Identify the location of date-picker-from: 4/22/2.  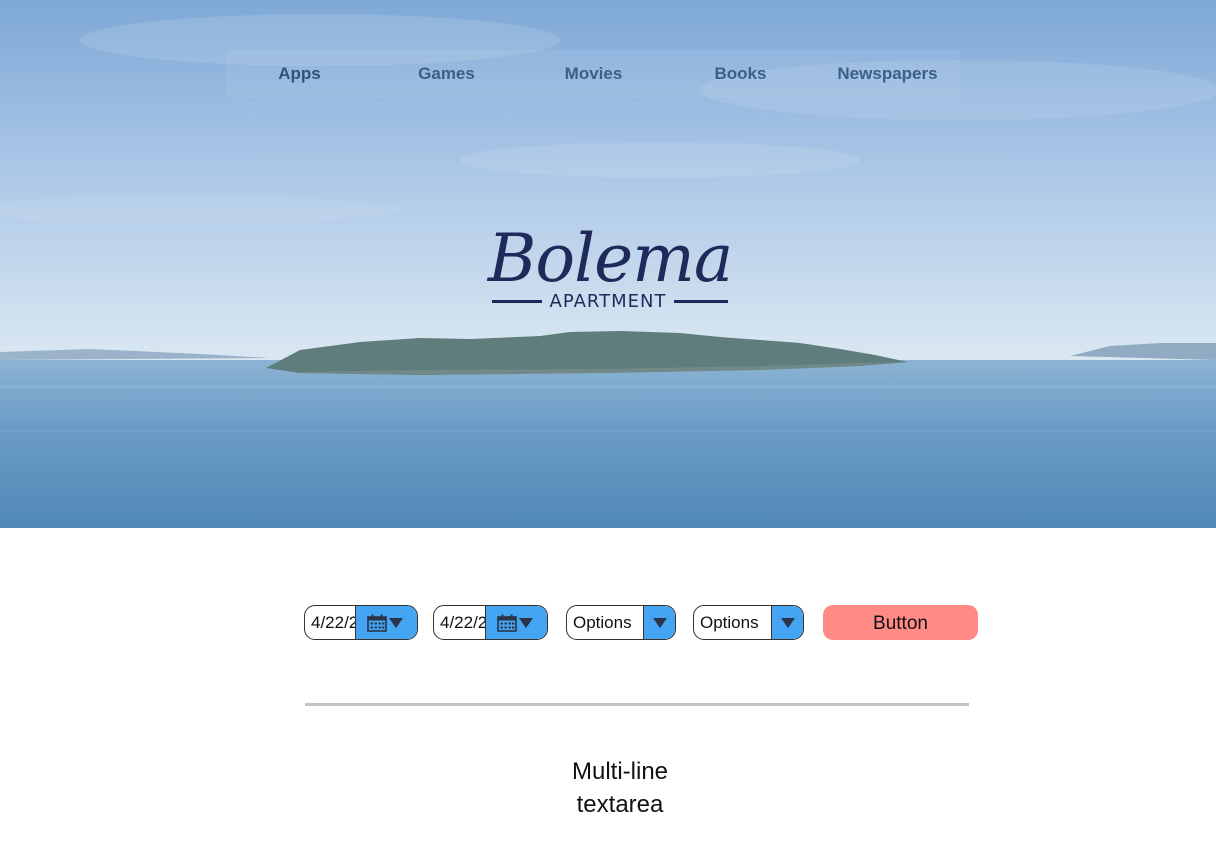
(361, 622).